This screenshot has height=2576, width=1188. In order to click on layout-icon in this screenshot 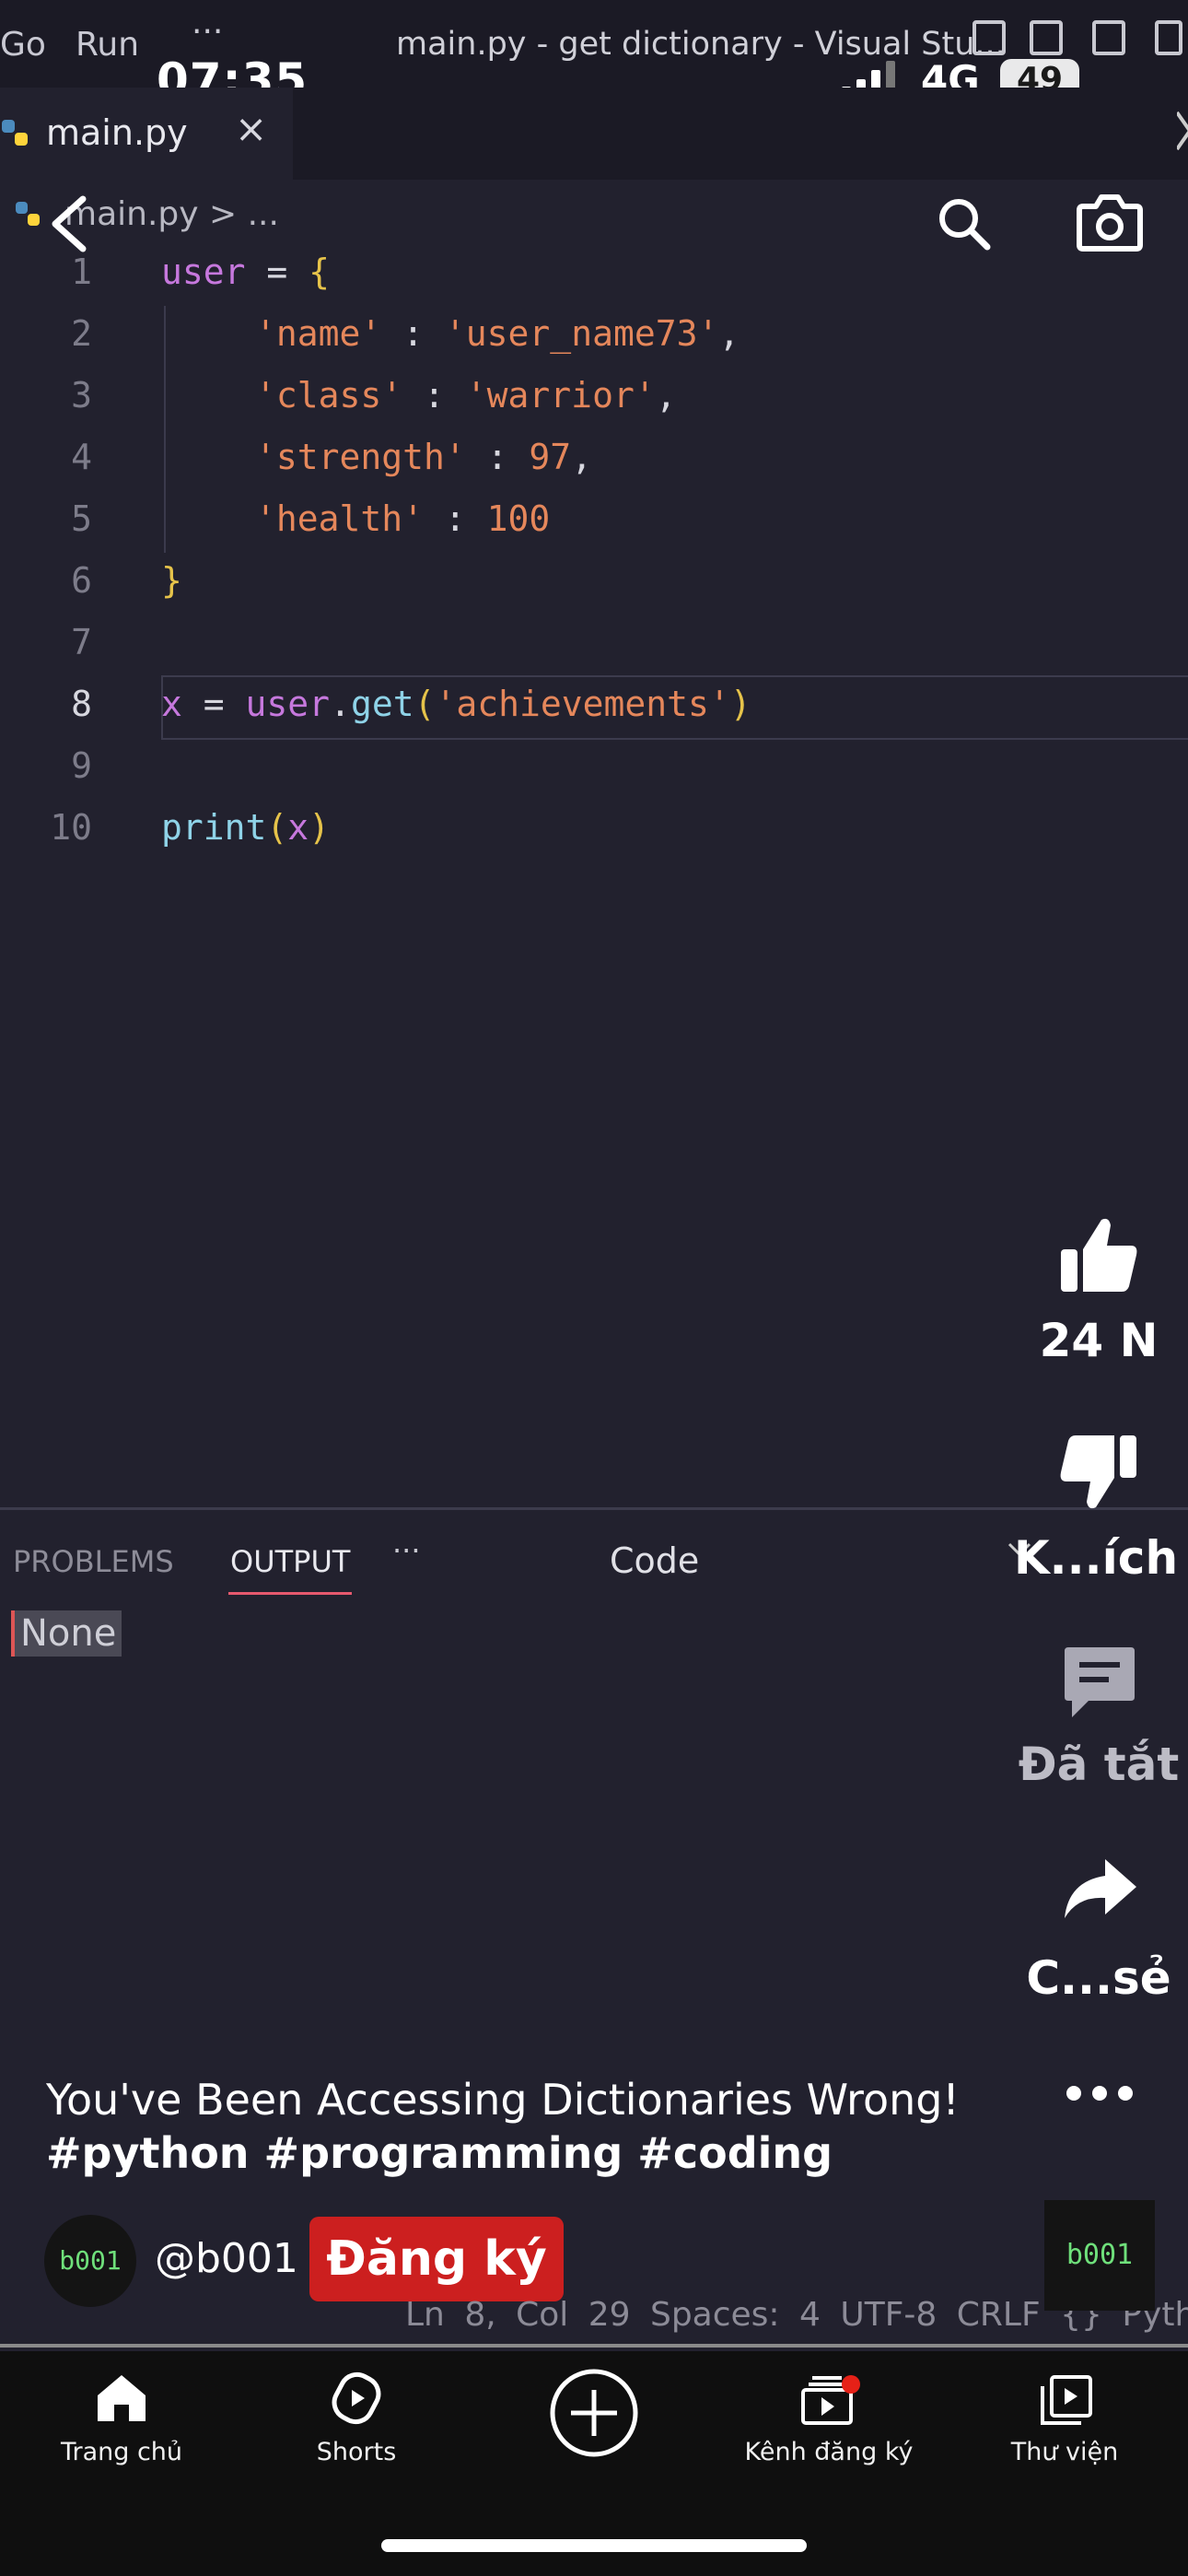, I will do `click(1168, 37)`.